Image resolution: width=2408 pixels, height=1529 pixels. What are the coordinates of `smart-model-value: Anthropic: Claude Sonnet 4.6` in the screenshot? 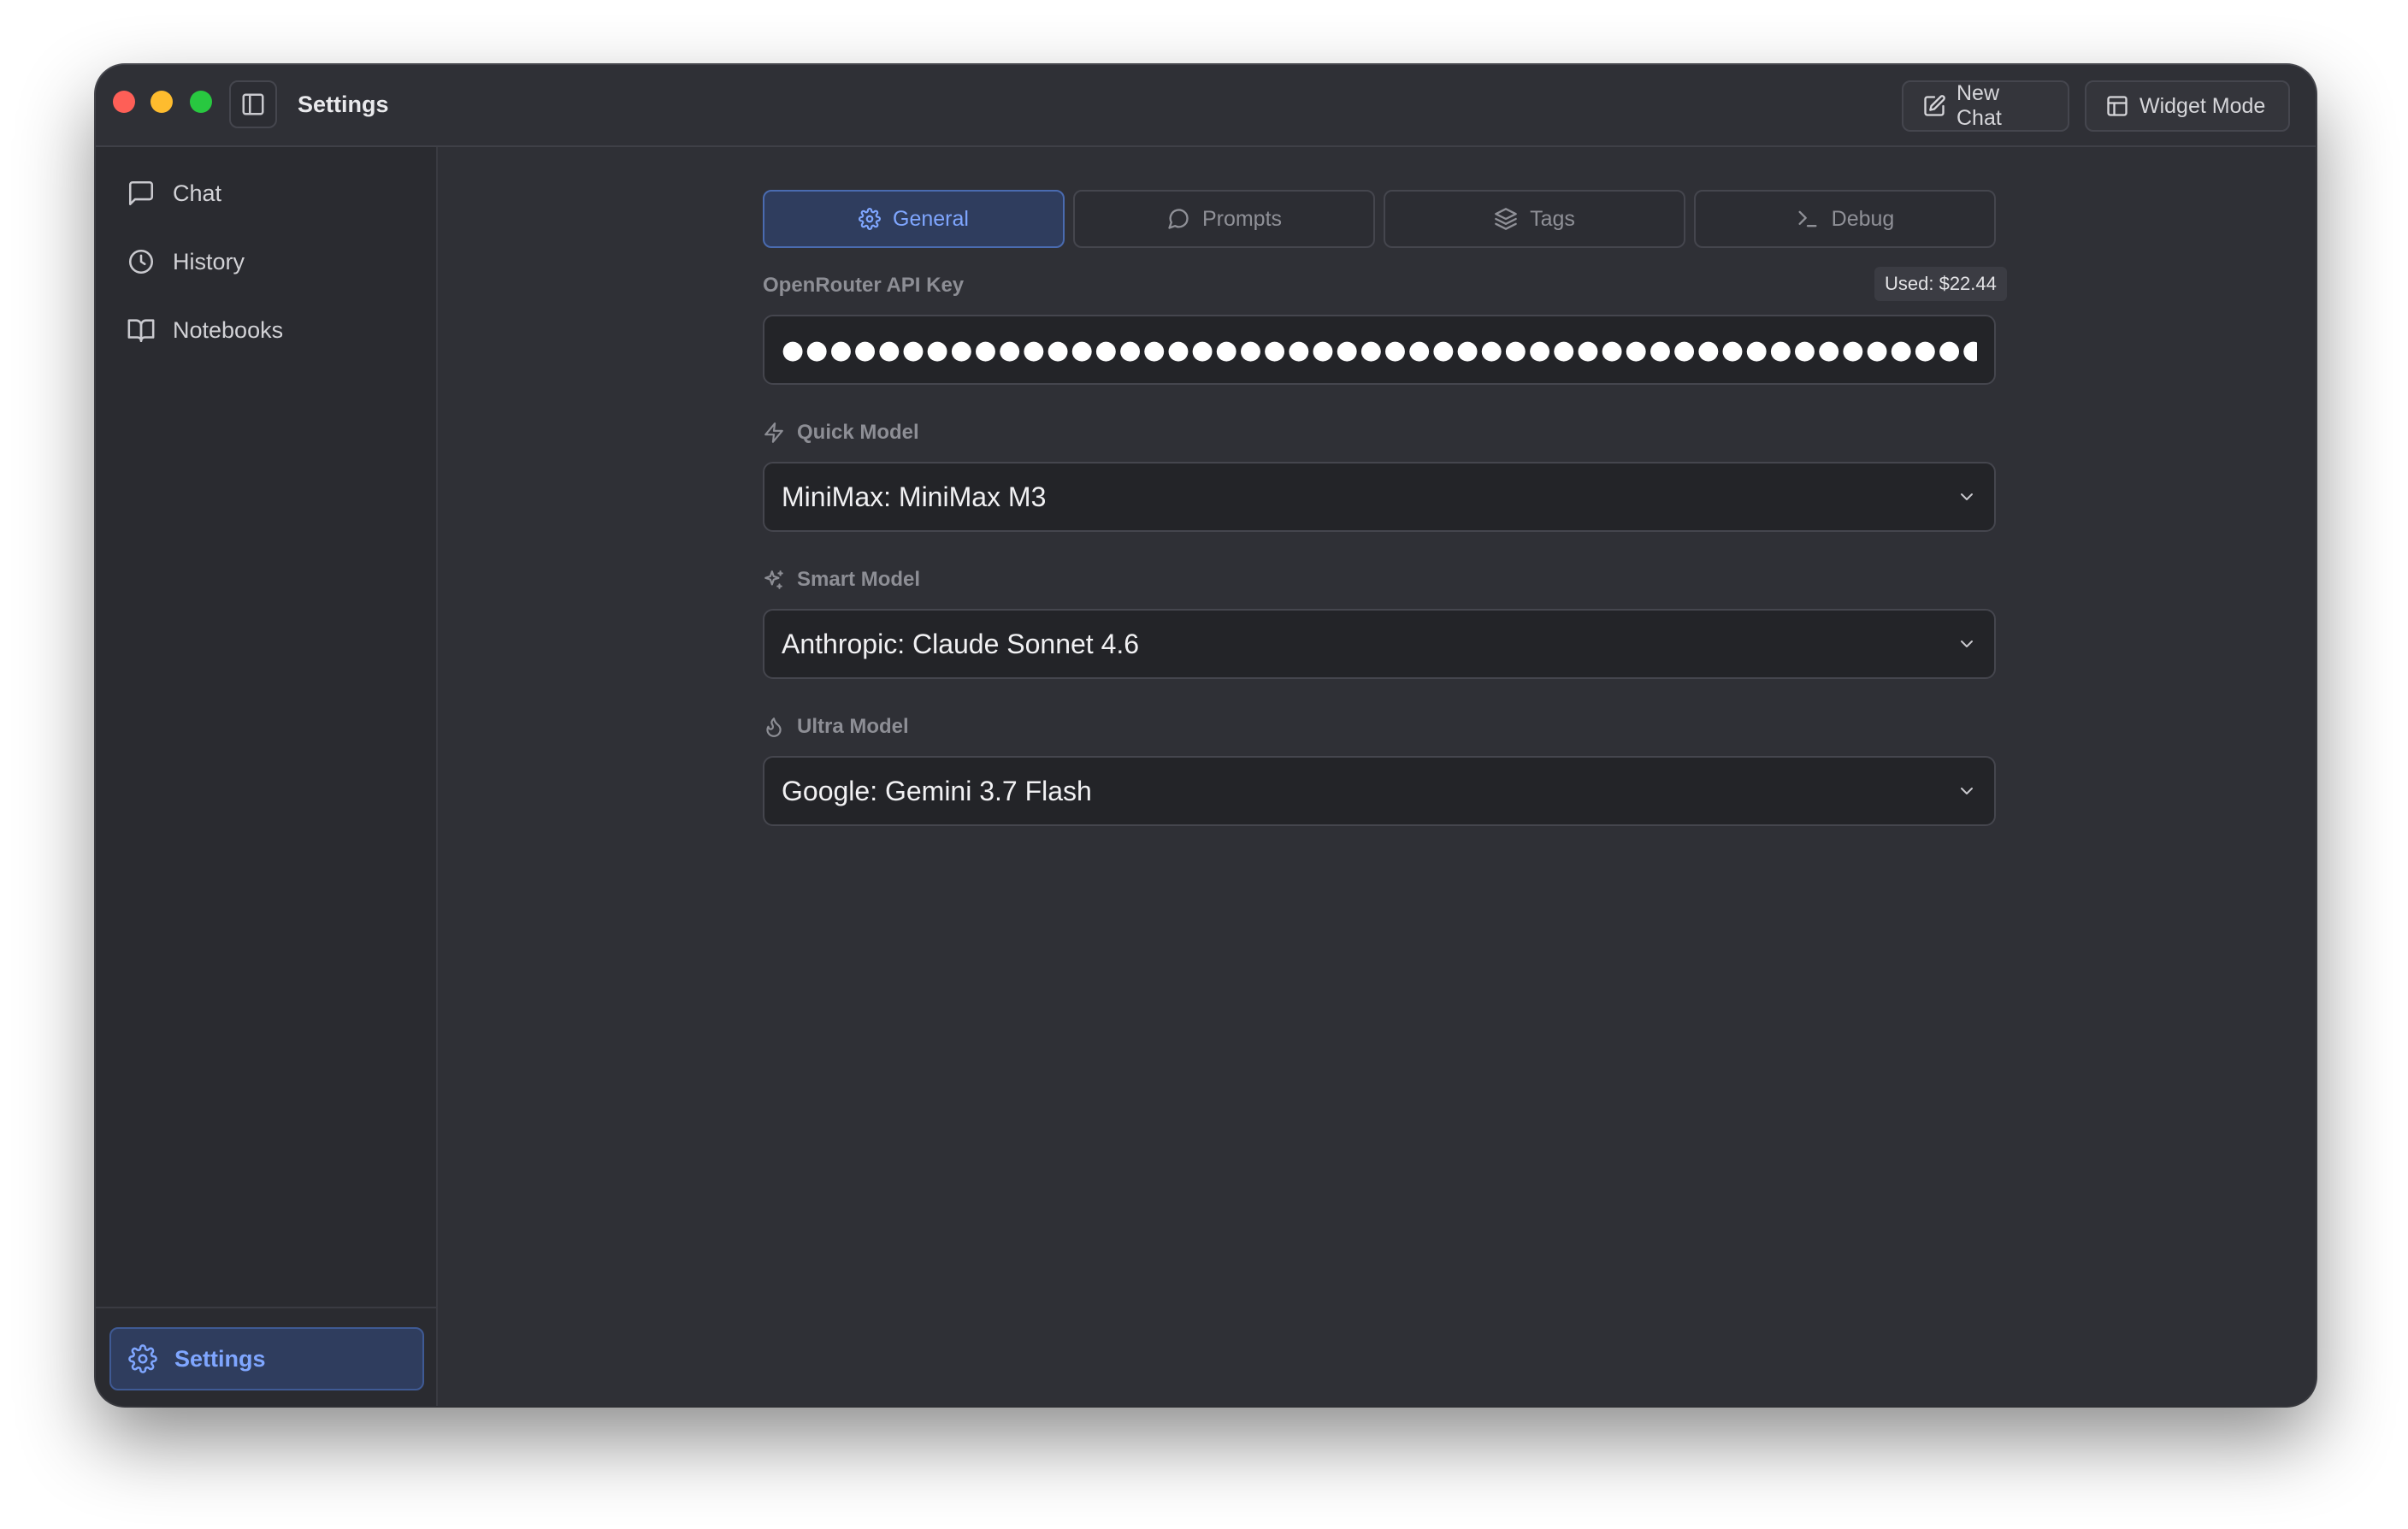 It's located at (961, 643).